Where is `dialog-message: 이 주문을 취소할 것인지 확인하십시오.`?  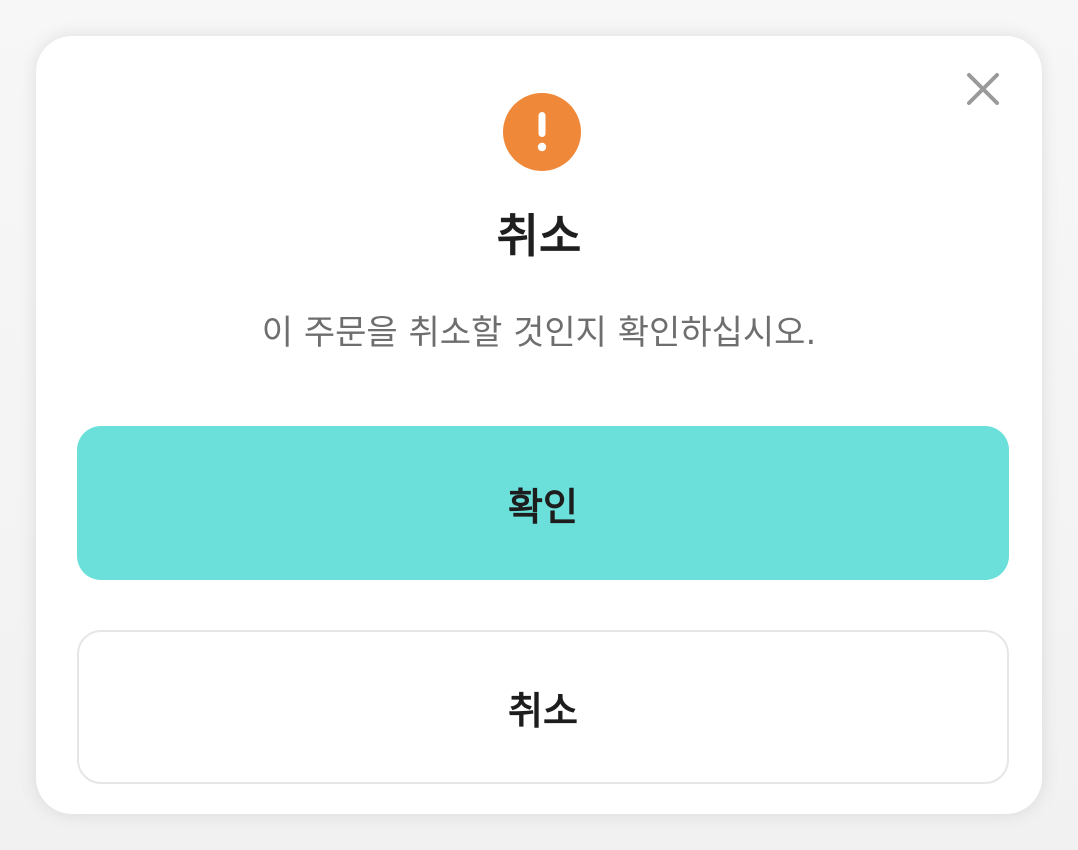
dialog-message: 이 주문을 취소할 것인지 확인하십시오. is located at coordinates (539, 333).